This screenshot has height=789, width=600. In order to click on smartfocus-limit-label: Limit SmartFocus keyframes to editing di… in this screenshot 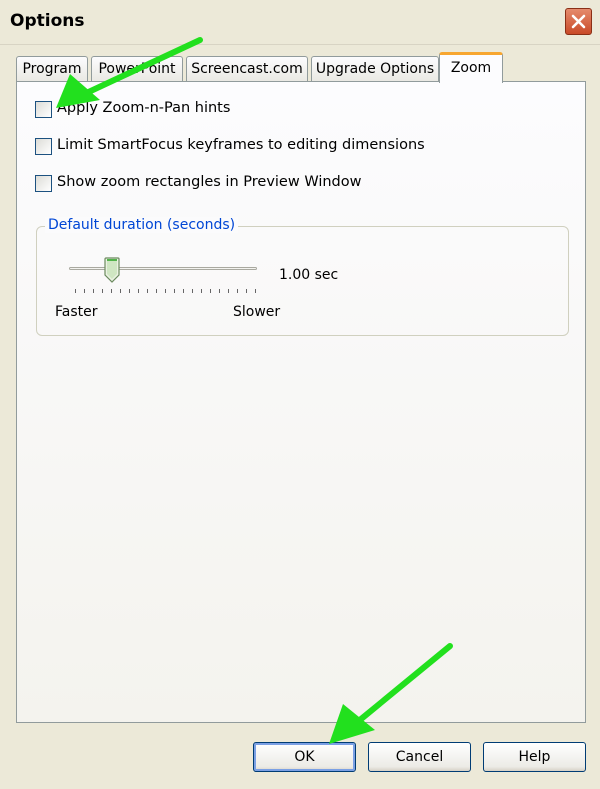, I will do `click(241, 145)`.